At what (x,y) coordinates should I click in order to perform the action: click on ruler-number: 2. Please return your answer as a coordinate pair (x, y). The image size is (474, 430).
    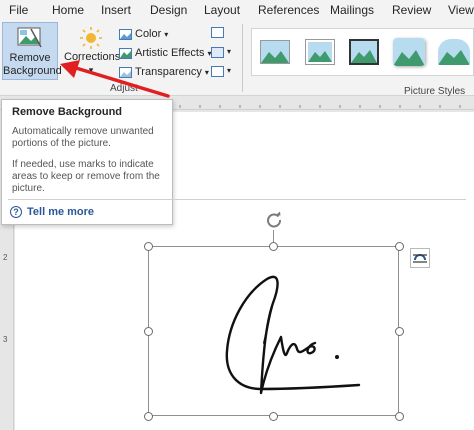
    Looking at the image, I should click on (5, 257).